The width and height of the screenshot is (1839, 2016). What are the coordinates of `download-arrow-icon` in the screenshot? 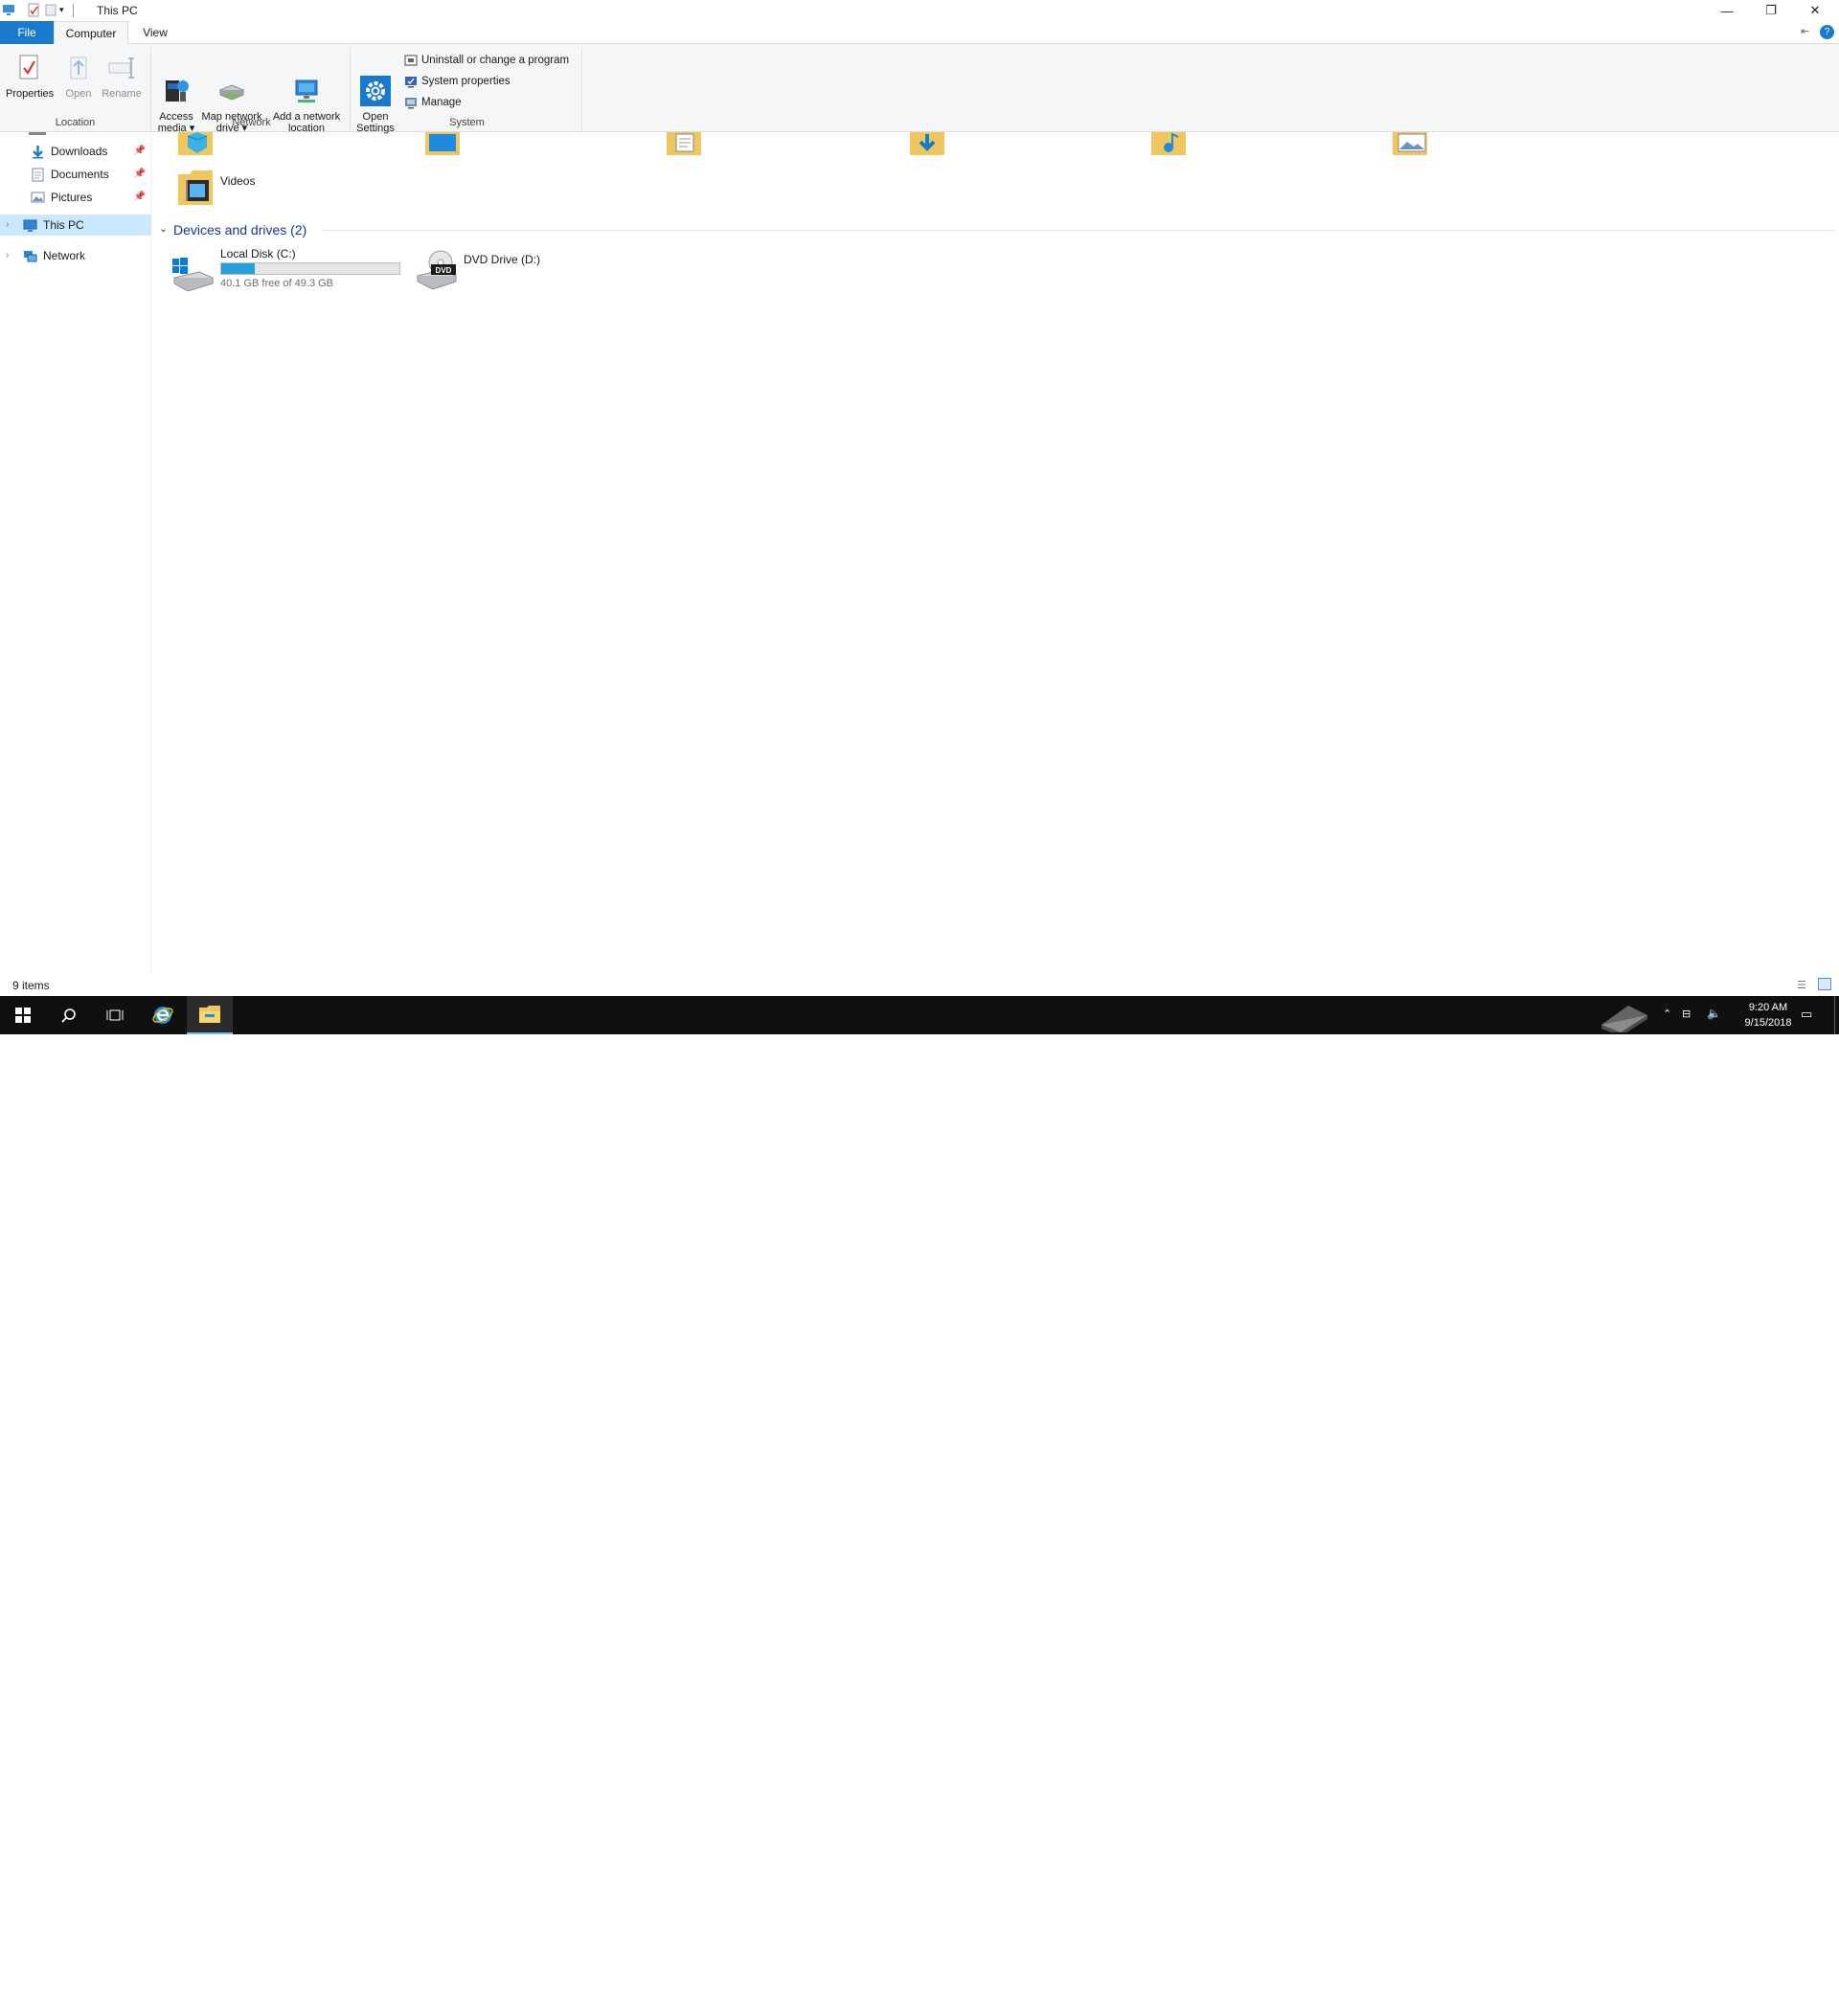 It's located at (38, 152).